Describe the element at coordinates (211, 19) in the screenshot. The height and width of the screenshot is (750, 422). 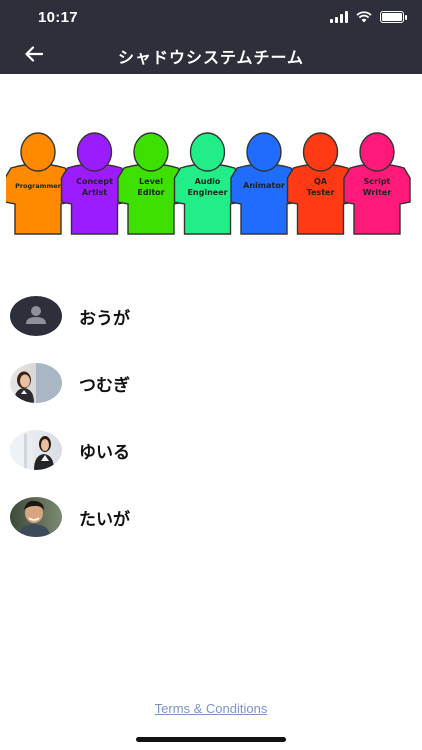
I see `status-bar: 10:17` at that location.